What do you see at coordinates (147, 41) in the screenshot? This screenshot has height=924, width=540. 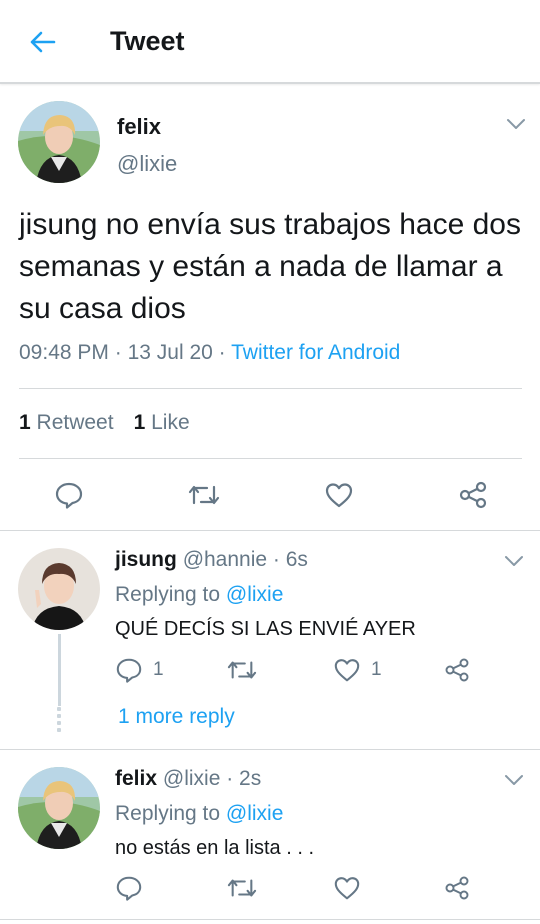 I see `page-title: Tweet` at bounding box center [147, 41].